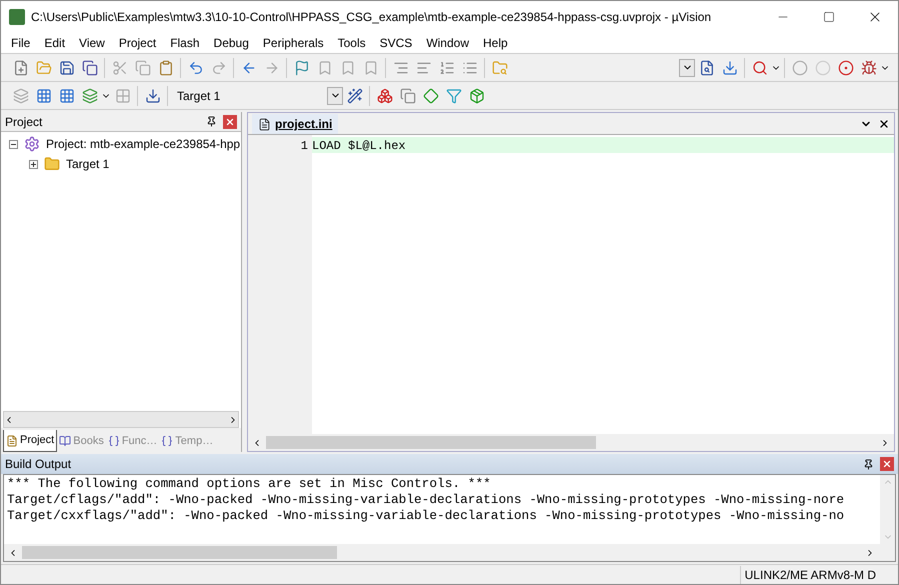 This screenshot has width=899, height=585. Describe the element at coordinates (447, 43) in the screenshot. I see `menu-item: Window` at that location.